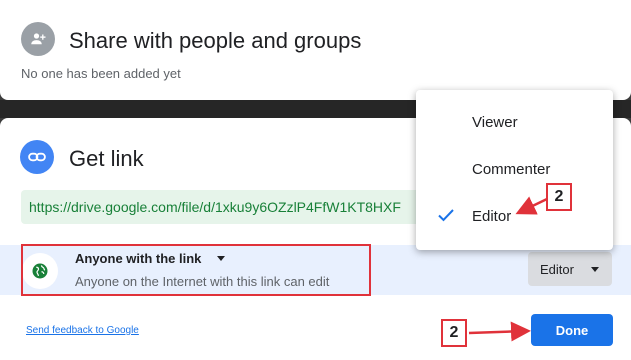 This screenshot has width=631, height=360. I want to click on checkmark-icon, so click(446, 217).